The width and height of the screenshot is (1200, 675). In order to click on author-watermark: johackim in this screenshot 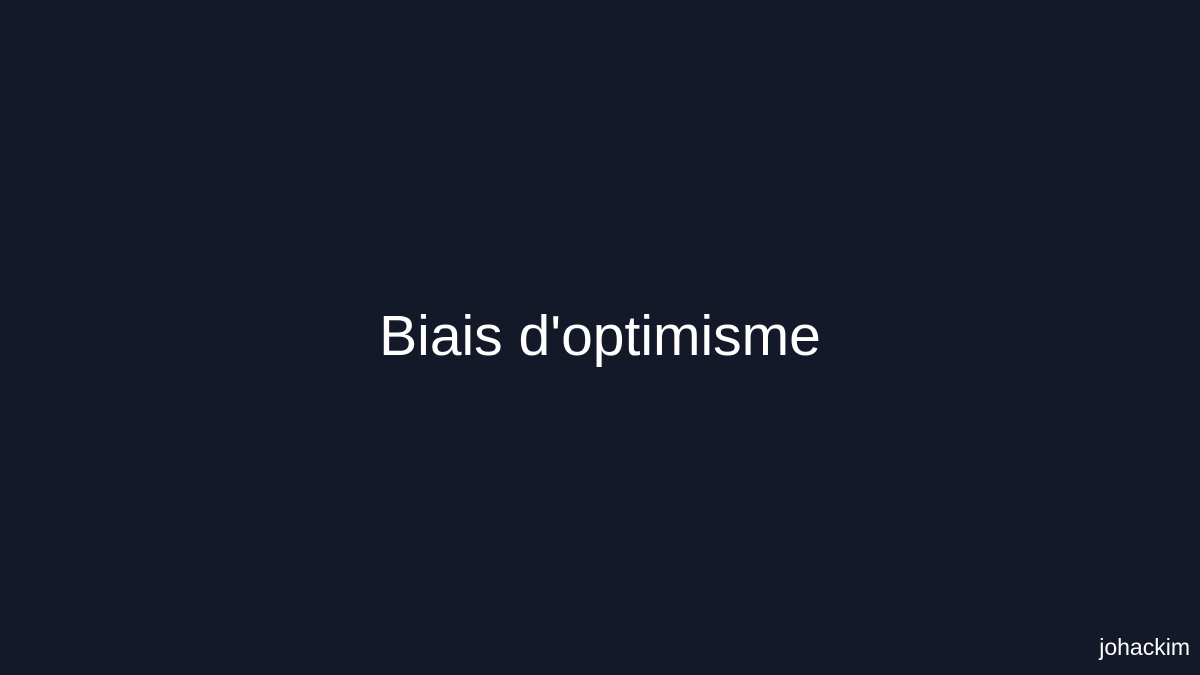, I will do `click(1144, 647)`.